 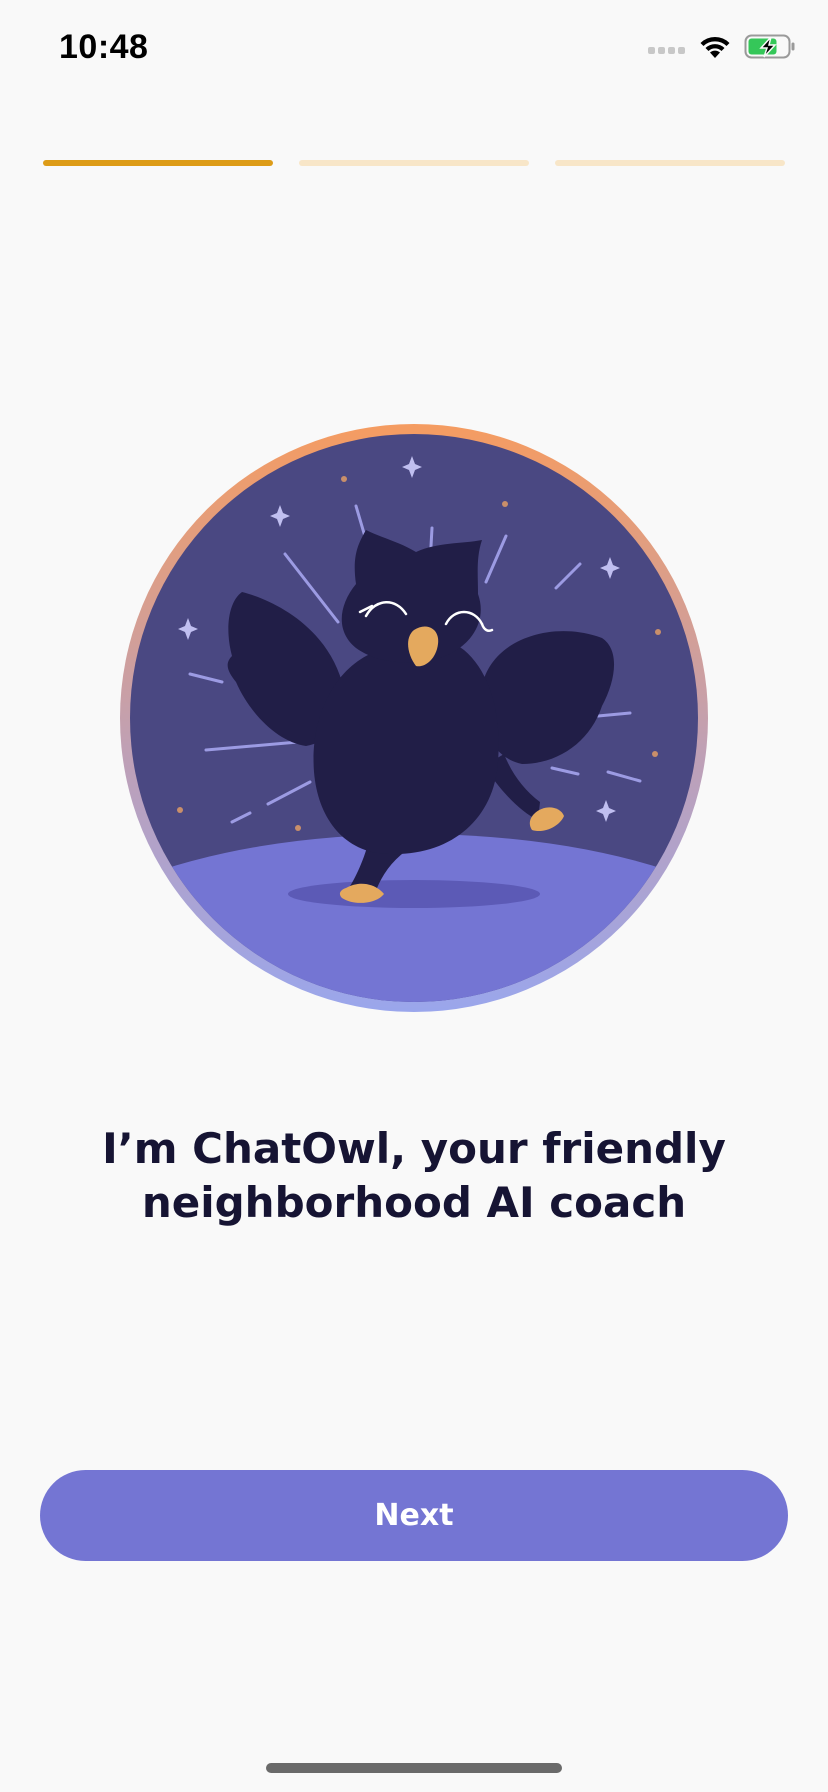 What do you see at coordinates (414, 50) in the screenshot?
I see `status-bar: 10:48` at bounding box center [414, 50].